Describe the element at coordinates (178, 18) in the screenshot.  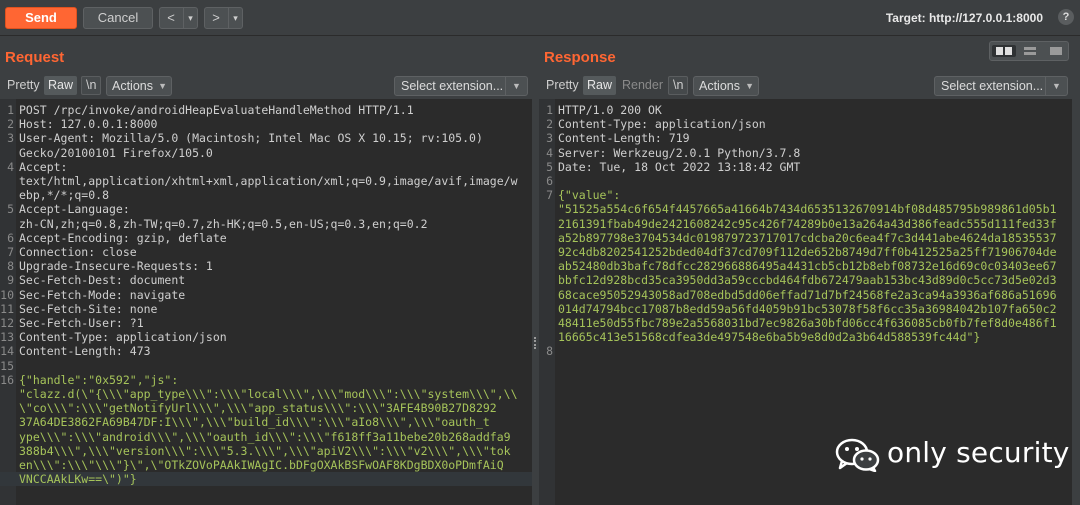
I see `back-button: < ▾` at that location.